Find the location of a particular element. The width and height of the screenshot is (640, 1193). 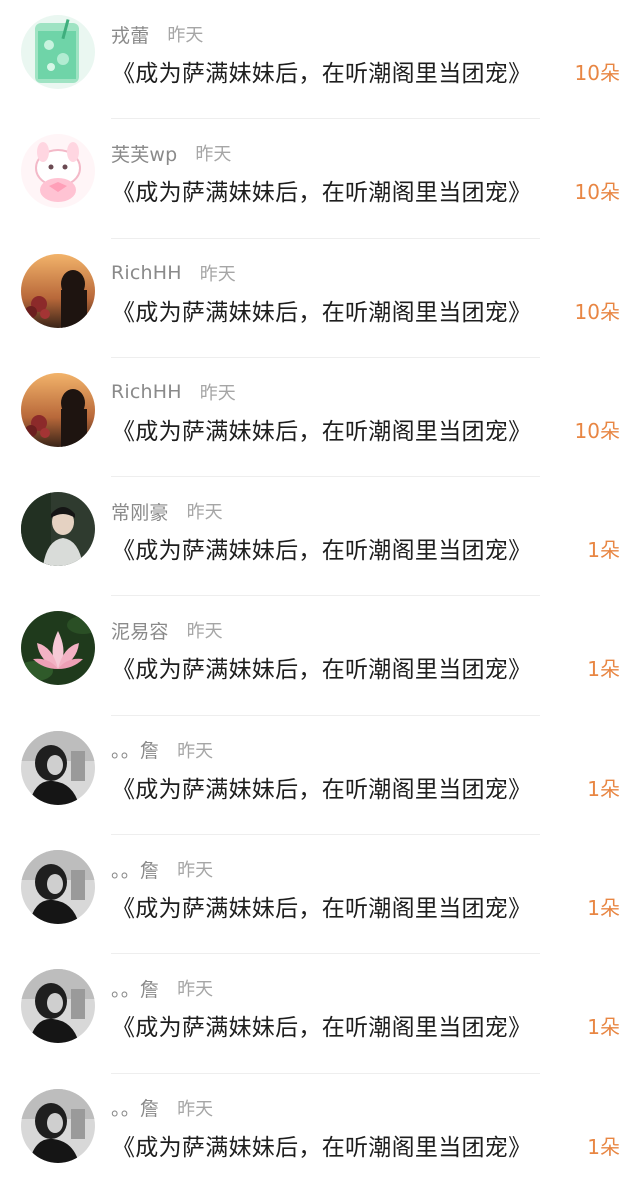

man-portrait-avatar-icon is located at coordinates (58, 529).